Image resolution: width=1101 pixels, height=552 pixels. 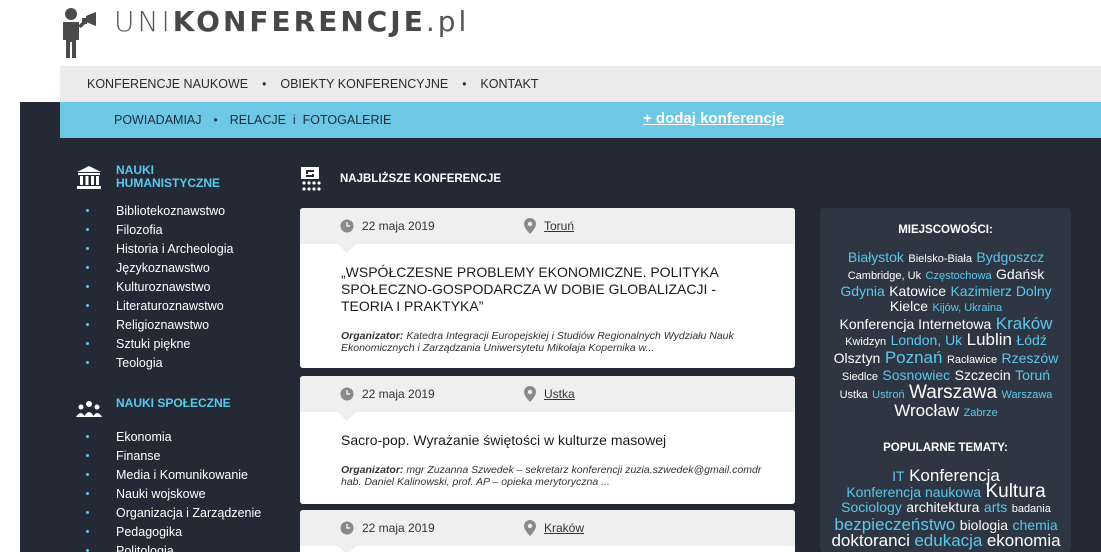 What do you see at coordinates (291, 22) in the screenshot?
I see `site-logo: UNIKONFERENCJE.pl` at bounding box center [291, 22].